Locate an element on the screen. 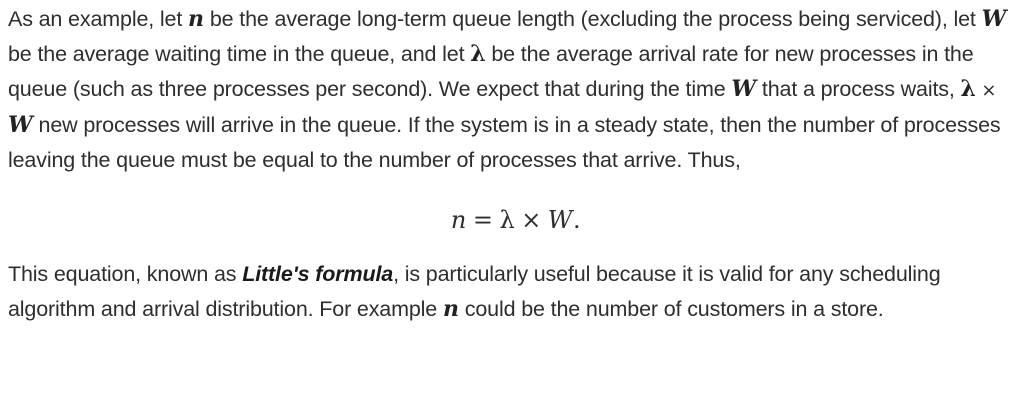 The image size is (1030, 403). text-segment: that a process waits, is located at coordinates (858, 89).